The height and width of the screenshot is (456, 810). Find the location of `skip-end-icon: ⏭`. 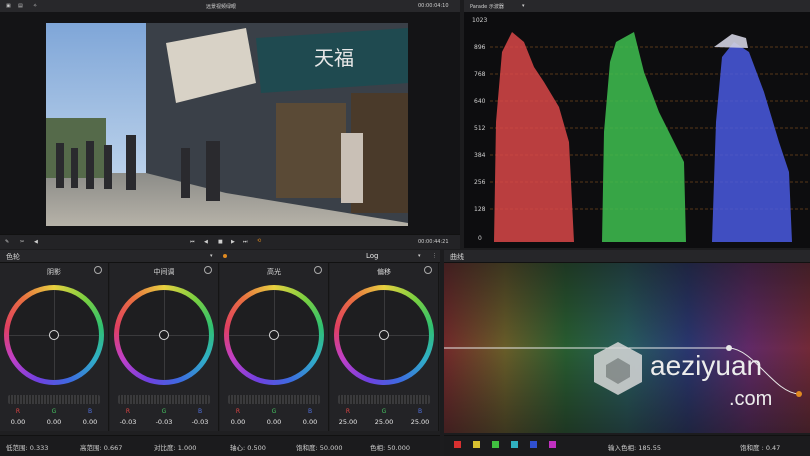

skip-end-icon: ⏭ is located at coordinates (245, 242).